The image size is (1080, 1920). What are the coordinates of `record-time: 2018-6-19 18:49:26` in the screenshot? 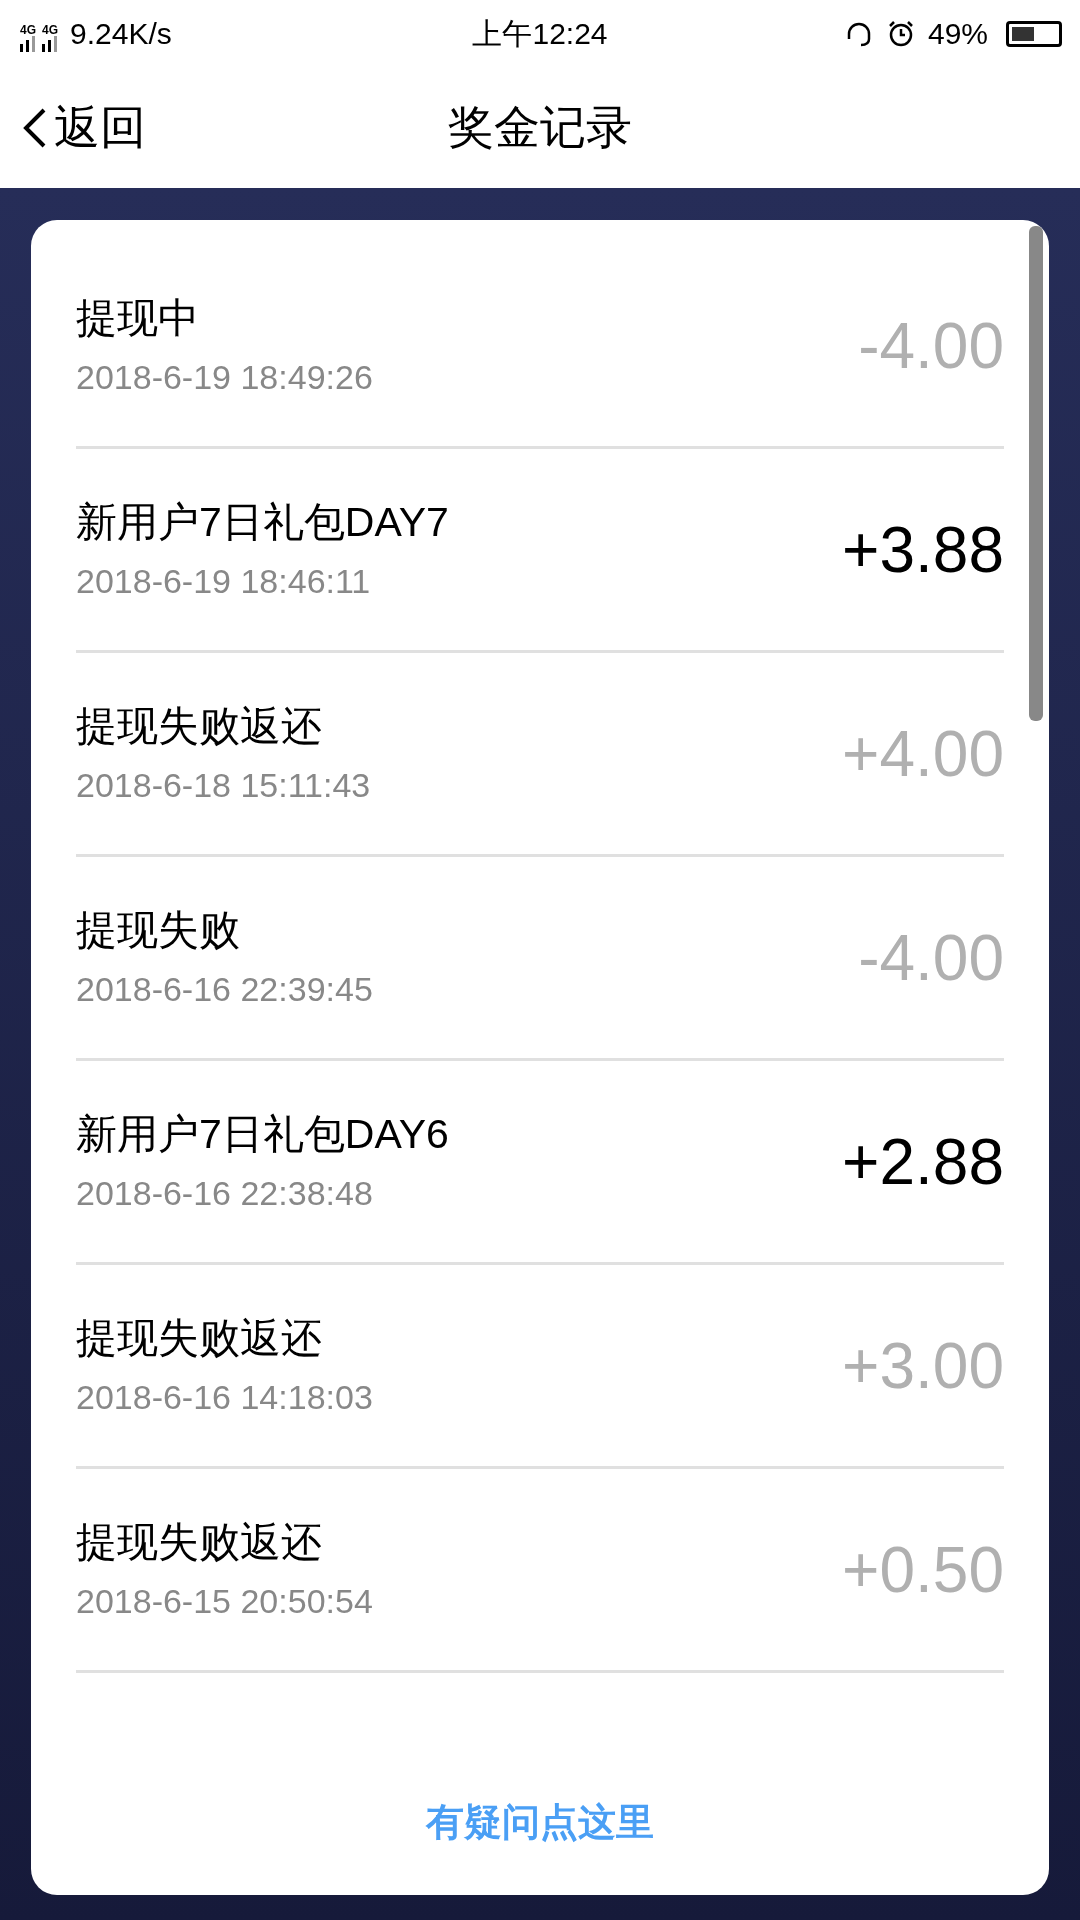 It's located at (224, 377).